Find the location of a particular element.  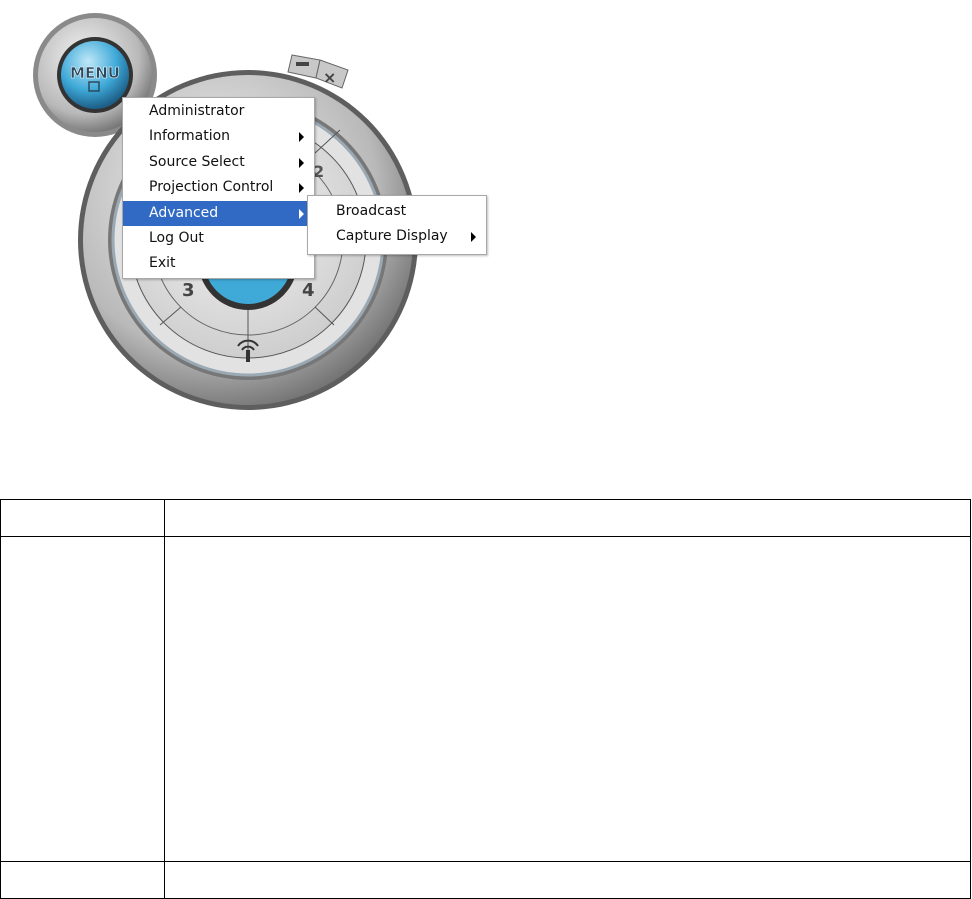

menu-item-label: Capture Display is located at coordinates (392, 236).